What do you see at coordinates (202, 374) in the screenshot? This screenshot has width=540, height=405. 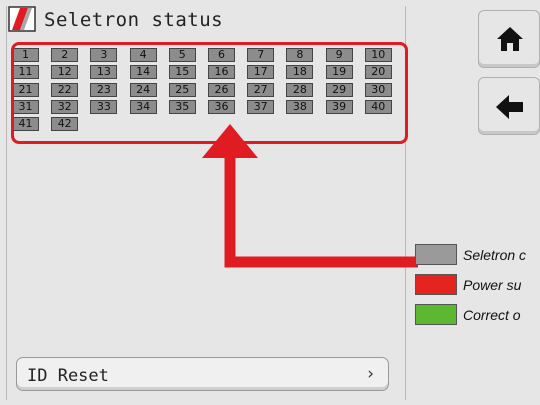 I see `id-reset-button: ID Reset ›` at bounding box center [202, 374].